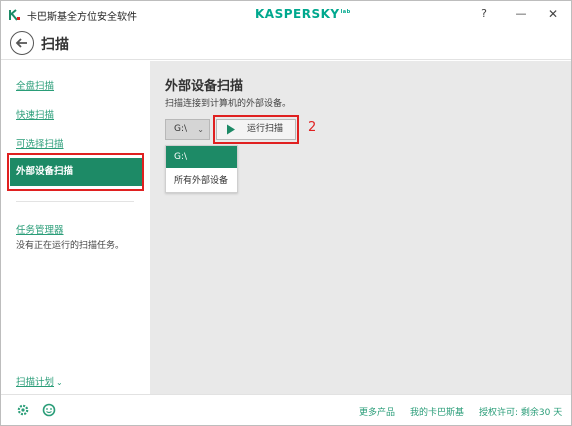 This screenshot has width=572, height=426. I want to click on sidebar-divider, so click(75, 201).